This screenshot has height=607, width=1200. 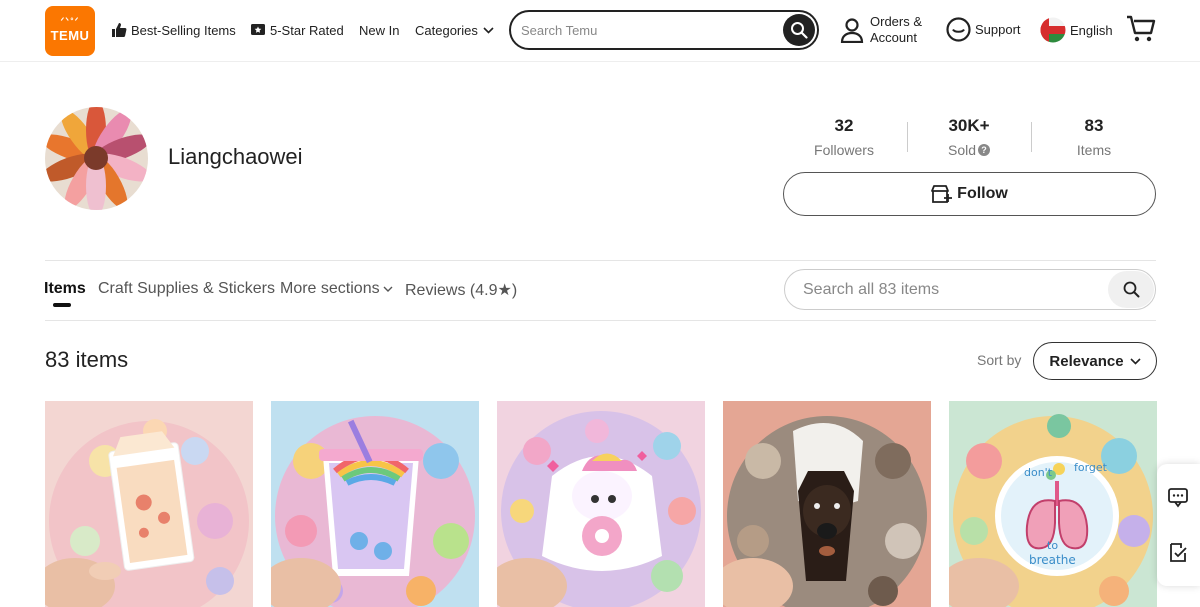 What do you see at coordinates (446, 30) in the screenshot?
I see `nav-categories-label: Categories` at bounding box center [446, 30].